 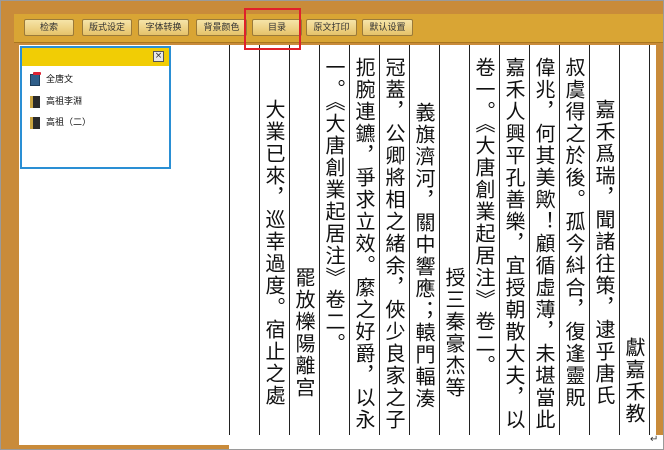 I want to click on tree-item-gaozu-liyuan: 高祖李淵, so click(x=56, y=102).